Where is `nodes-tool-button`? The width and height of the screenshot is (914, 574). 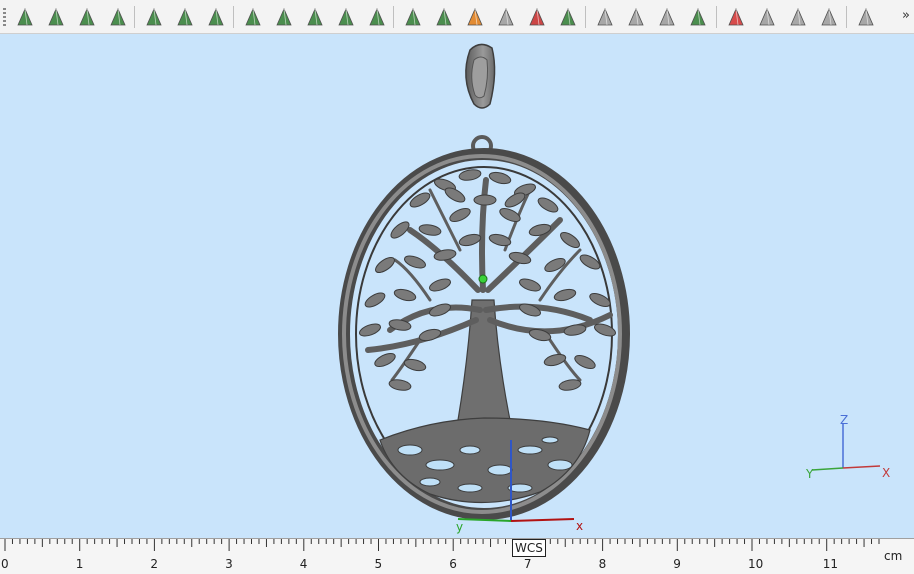
nodes-tool-button is located at coordinates (185, 17).